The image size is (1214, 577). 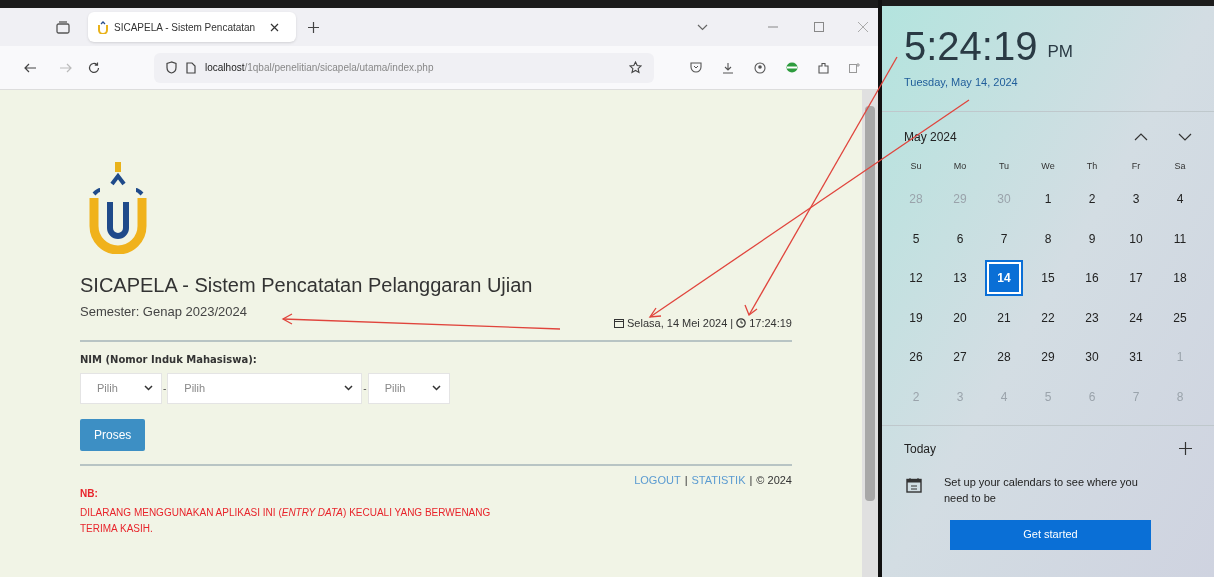 I want to click on calendar-day: 5, so click(x=916, y=238).